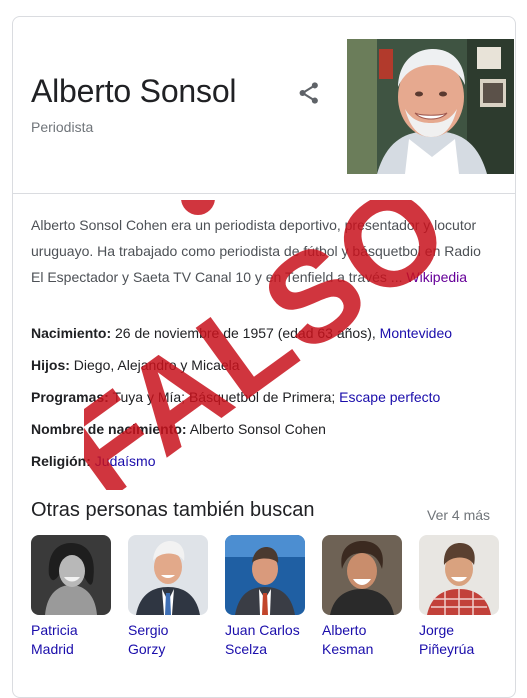  What do you see at coordinates (245, 333) in the screenshot?
I see `fact-value: 26 de noviembre de 1957 (edad 63 años),` at bounding box center [245, 333].